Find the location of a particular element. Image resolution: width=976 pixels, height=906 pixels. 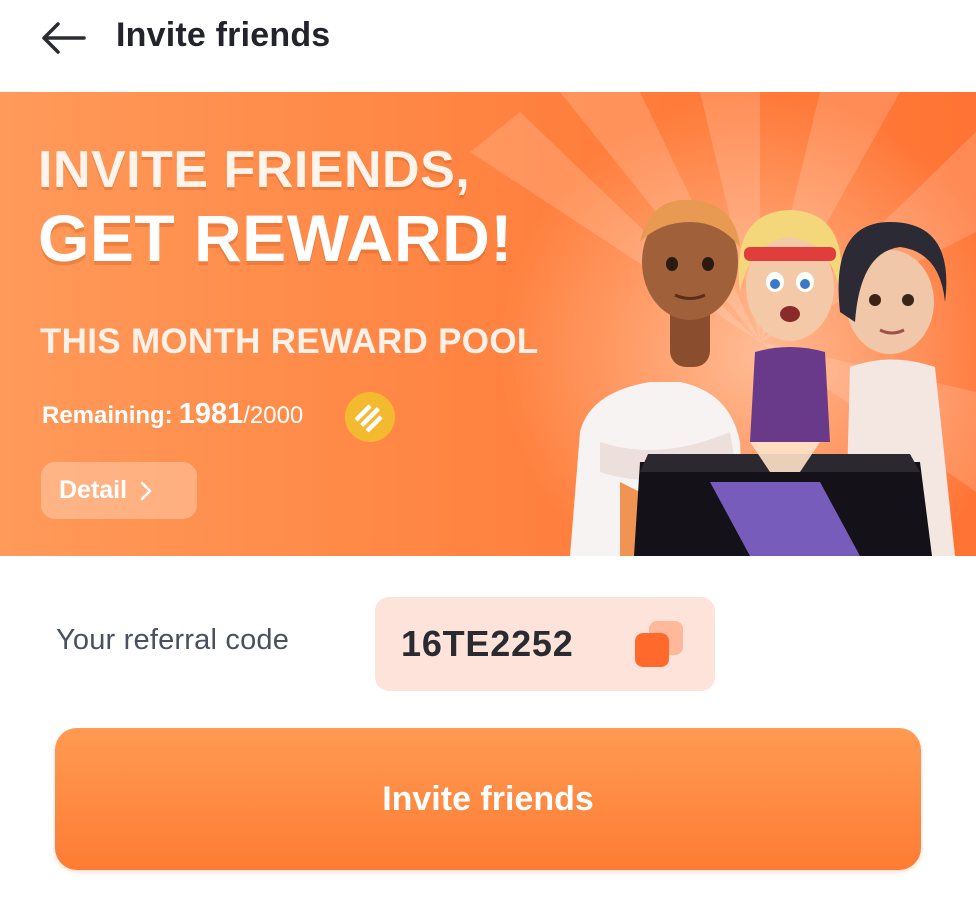

remaining-label: Remaining: is located at coordinates (107, 415).